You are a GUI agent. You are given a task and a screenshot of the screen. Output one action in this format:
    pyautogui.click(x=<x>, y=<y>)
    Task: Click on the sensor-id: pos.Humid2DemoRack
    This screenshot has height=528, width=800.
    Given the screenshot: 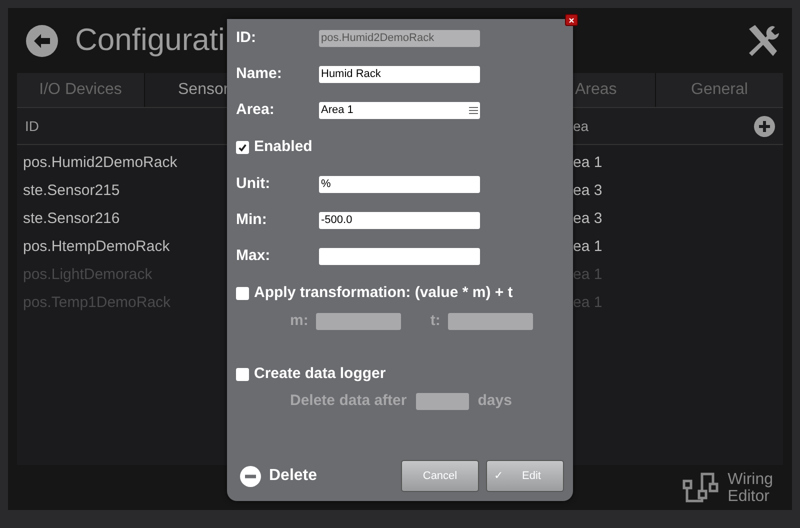 What is the action you would take?
    pyautogui.click(x=100, y=162)
    